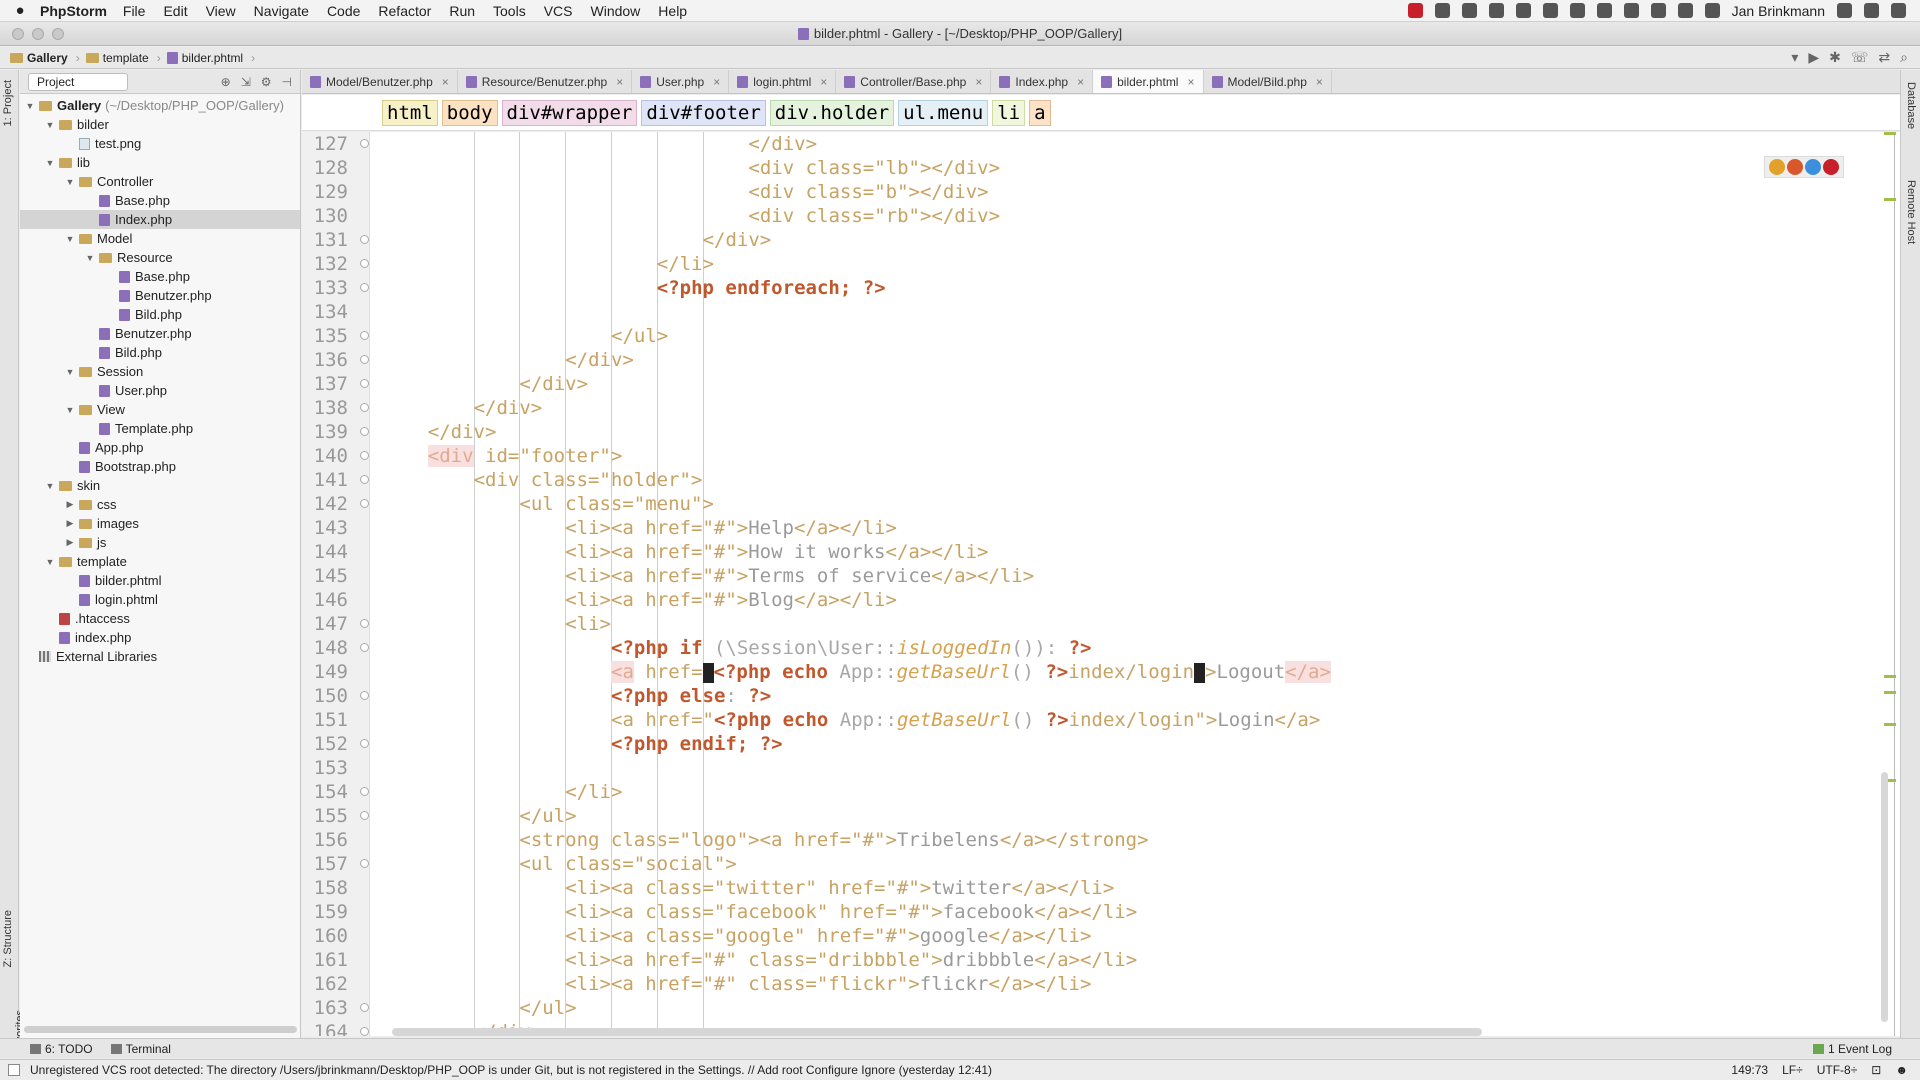 This screenshot has width=1920, height=1080. I want to click on code-line: 140 <div id="footer">, so click(1082, 456).